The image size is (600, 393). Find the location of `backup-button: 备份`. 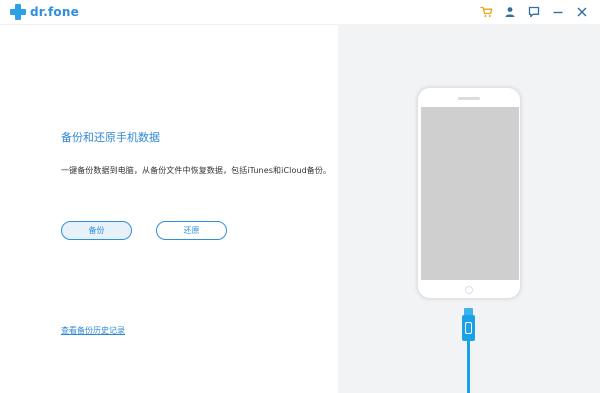

backup-button: 备份 is located at coordinates (96, 230).